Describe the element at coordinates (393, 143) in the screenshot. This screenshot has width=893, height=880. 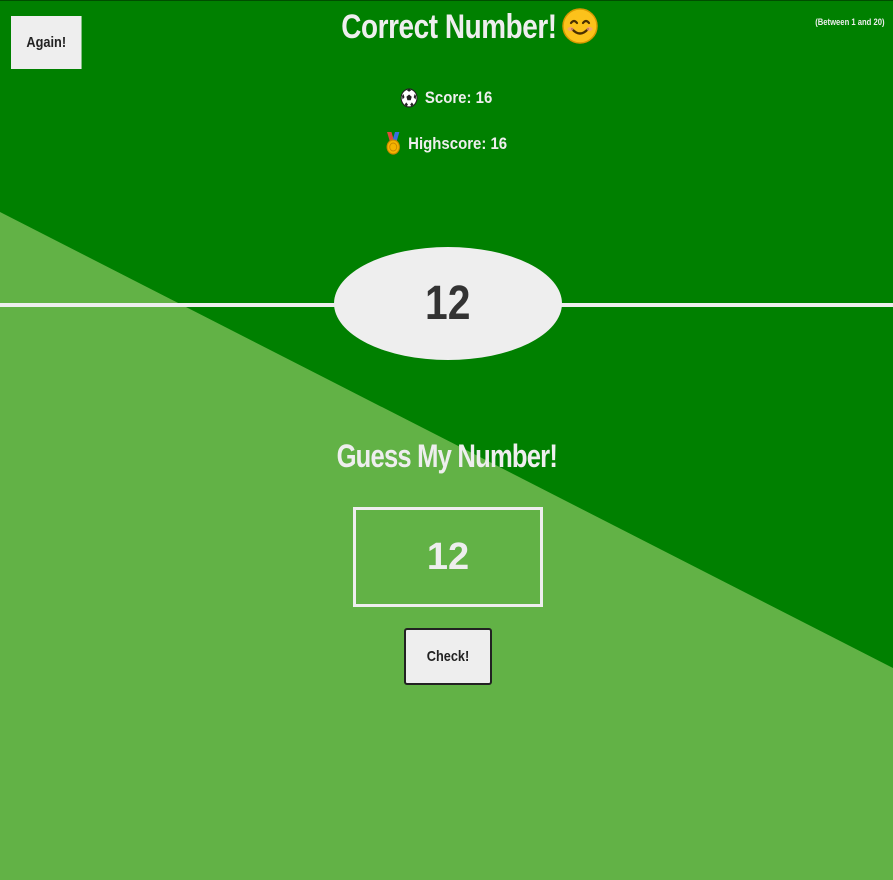
I see `medal-icon` at that location.